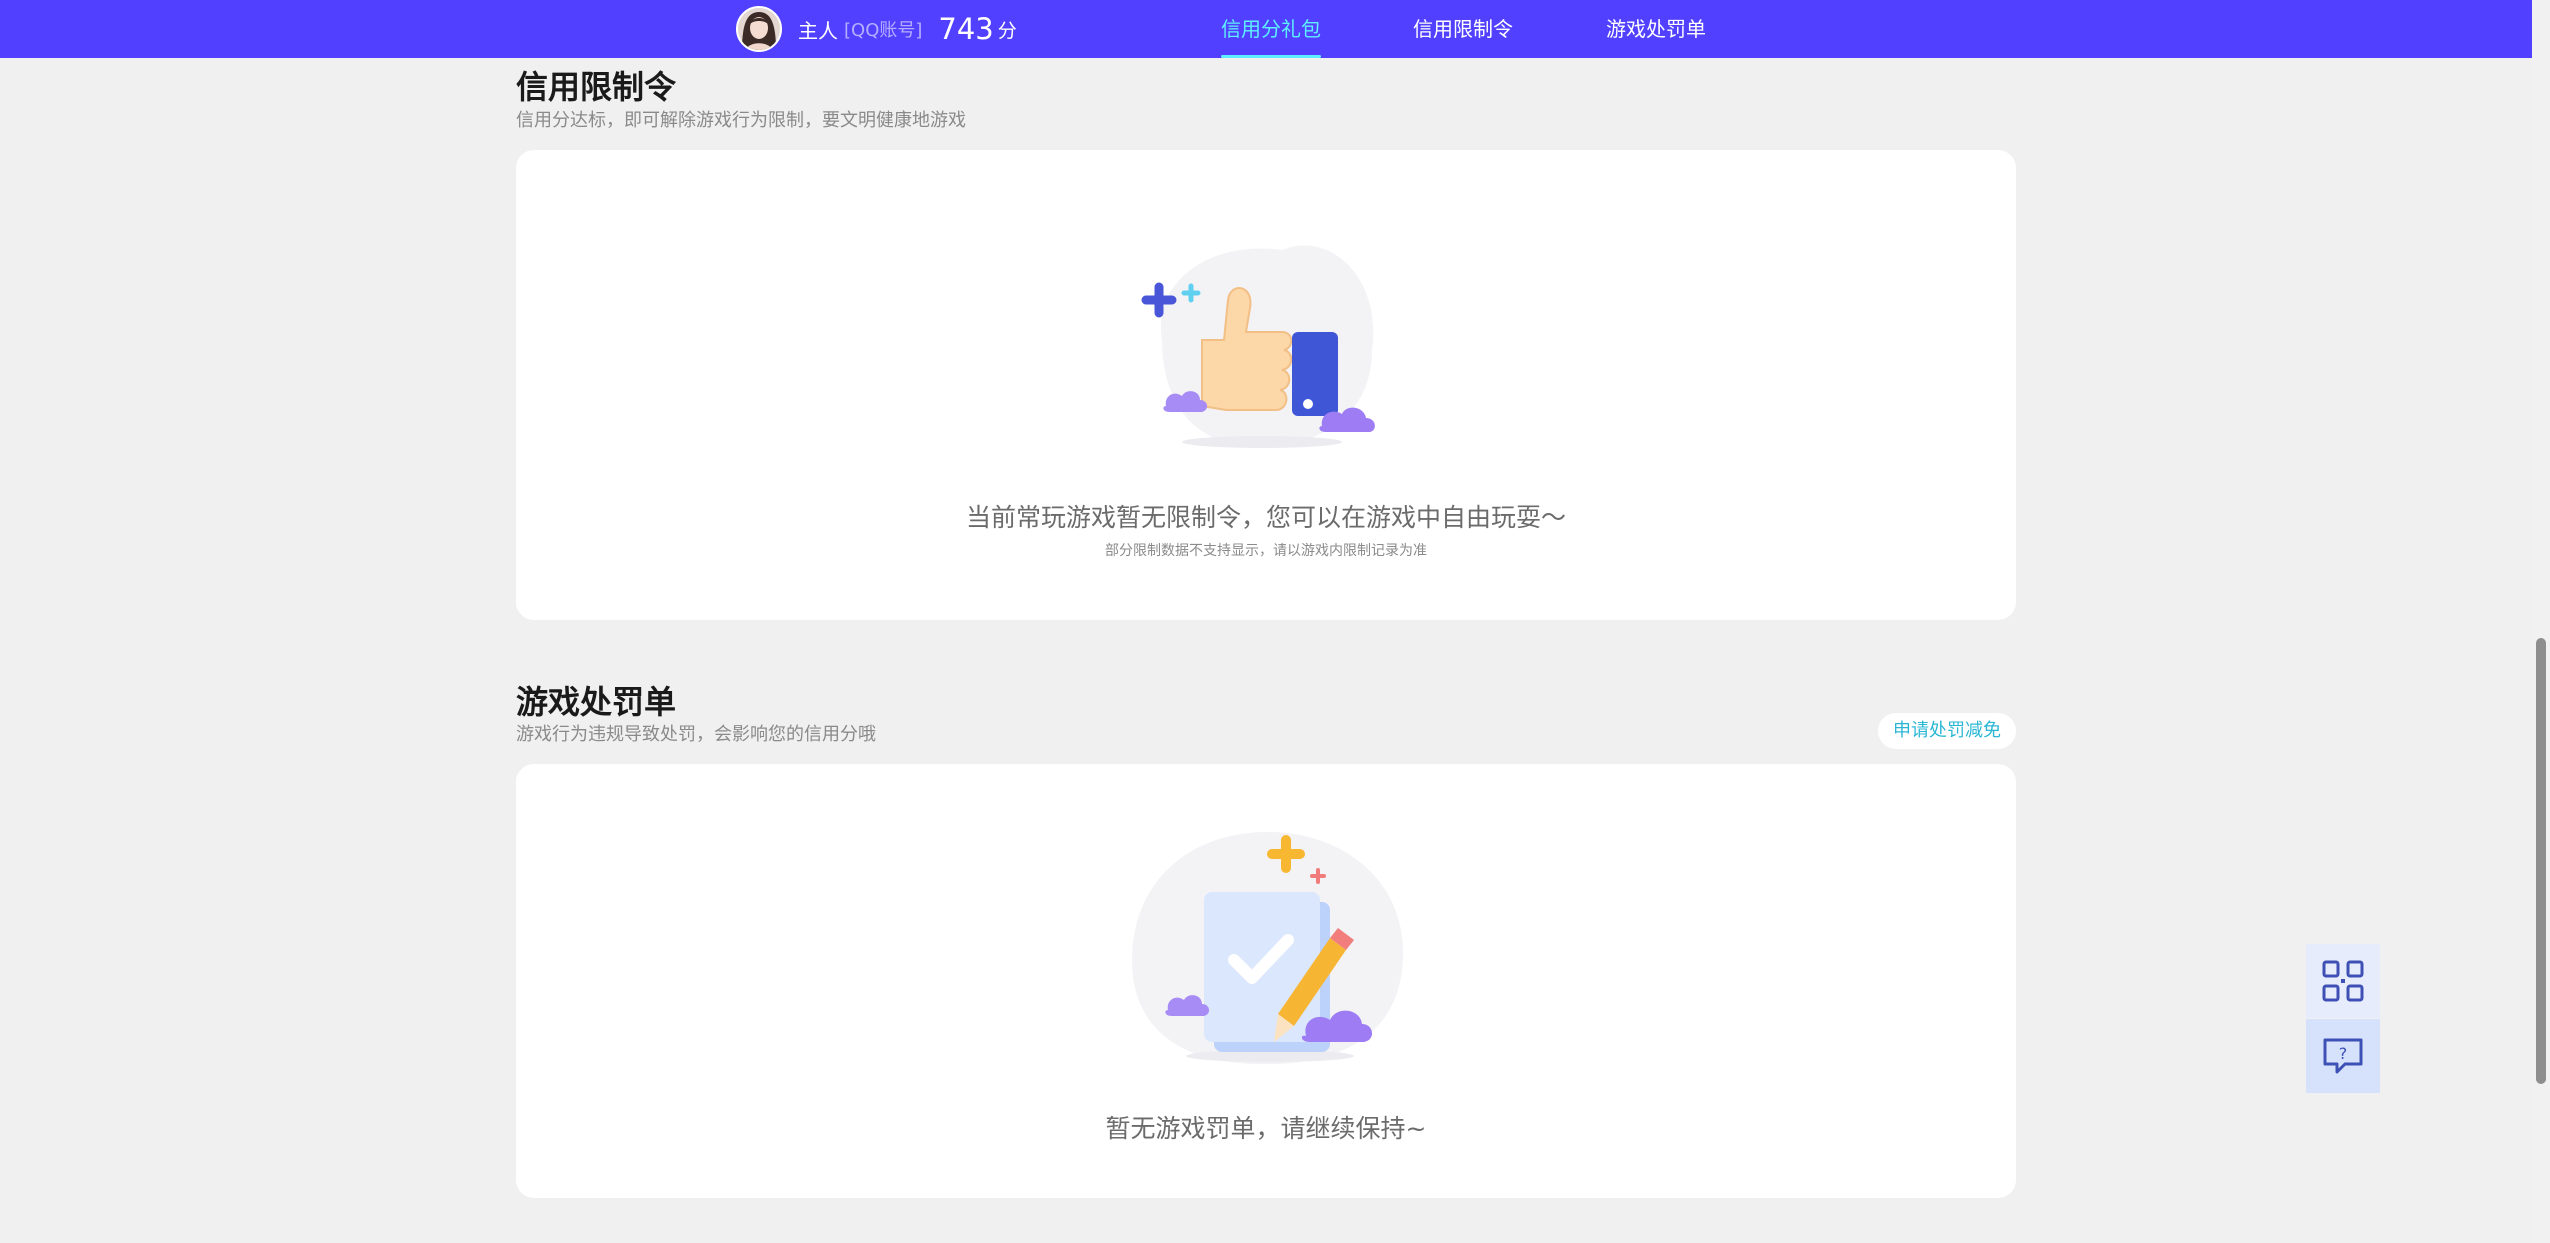 The width and height of the screenshot is (2550, 1243). Describe the element at coordinates (596, 702) in the screenshot. I see `penalty-section-title: 游戏处罚单` at that location.